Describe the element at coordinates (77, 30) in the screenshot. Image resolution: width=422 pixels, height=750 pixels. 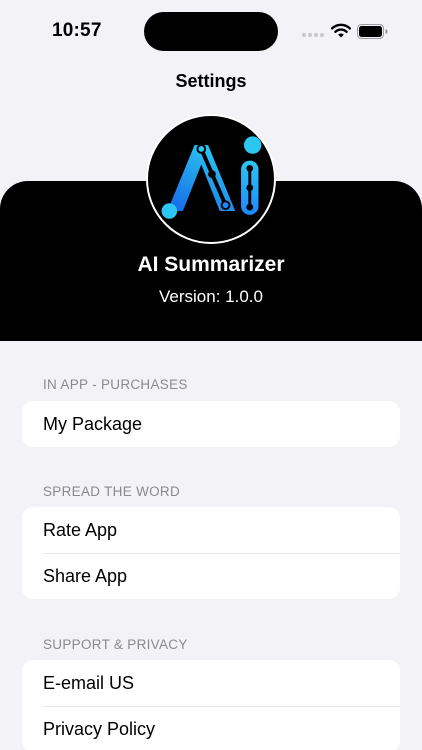
I see `status-time: 10:57` at that location.